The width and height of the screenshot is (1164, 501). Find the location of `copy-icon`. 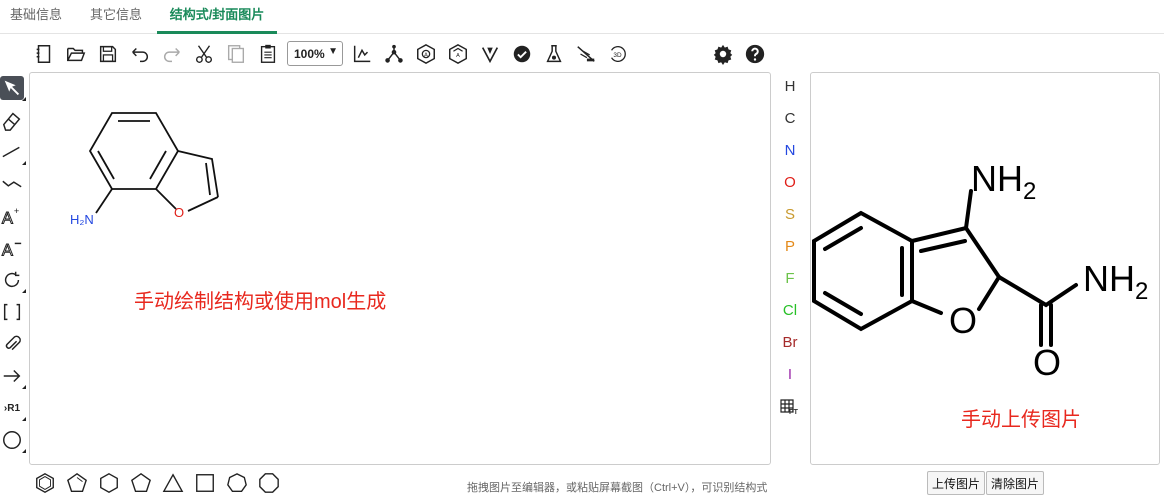

copy-icon is located at coordinates (236, 54).